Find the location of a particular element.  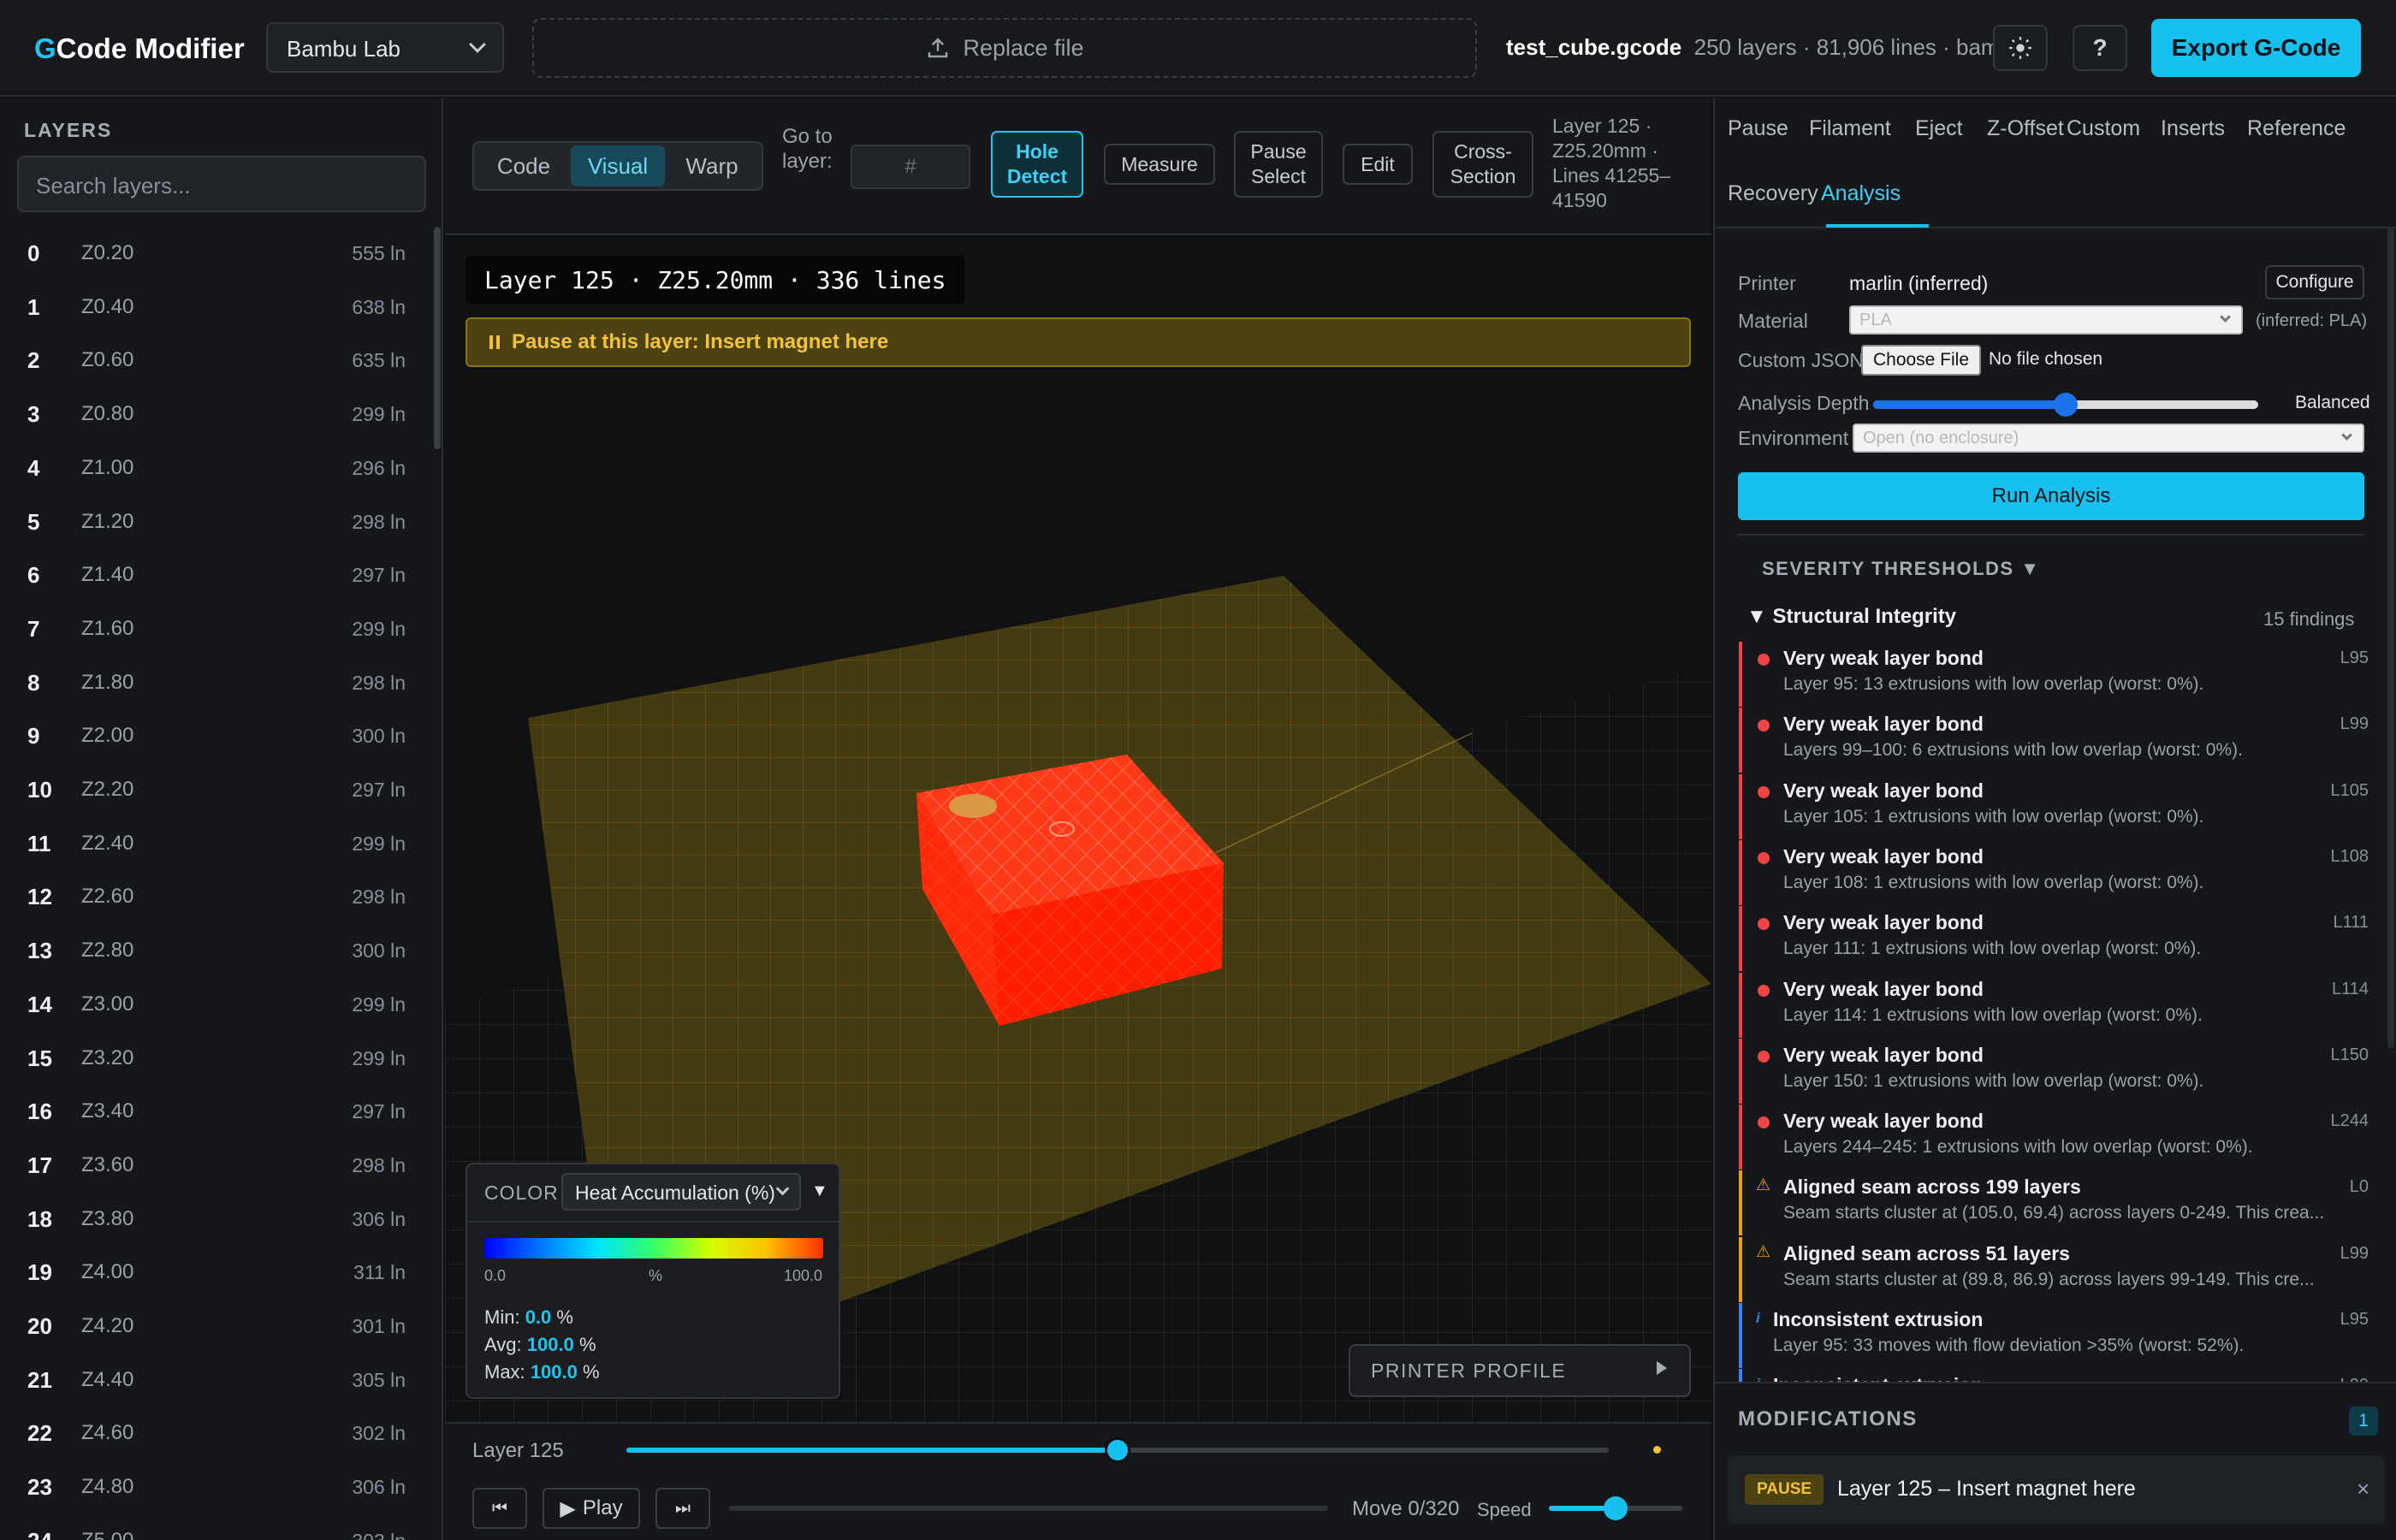

tab-warp: Warp is located at coordinates (712, 166).